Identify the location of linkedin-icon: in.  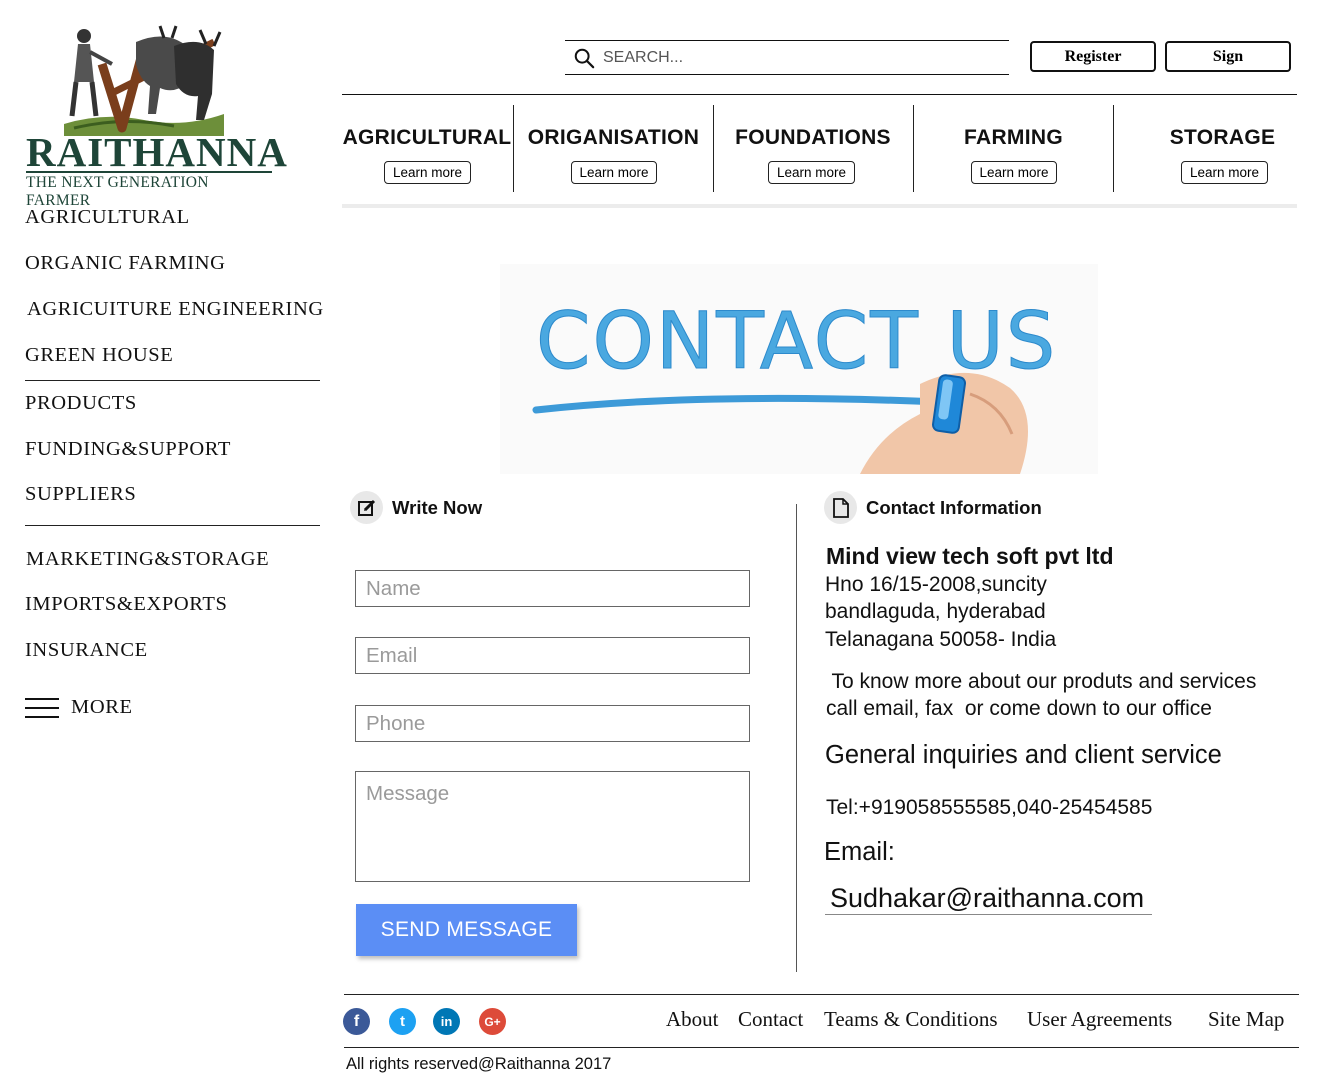
(446, 1021).